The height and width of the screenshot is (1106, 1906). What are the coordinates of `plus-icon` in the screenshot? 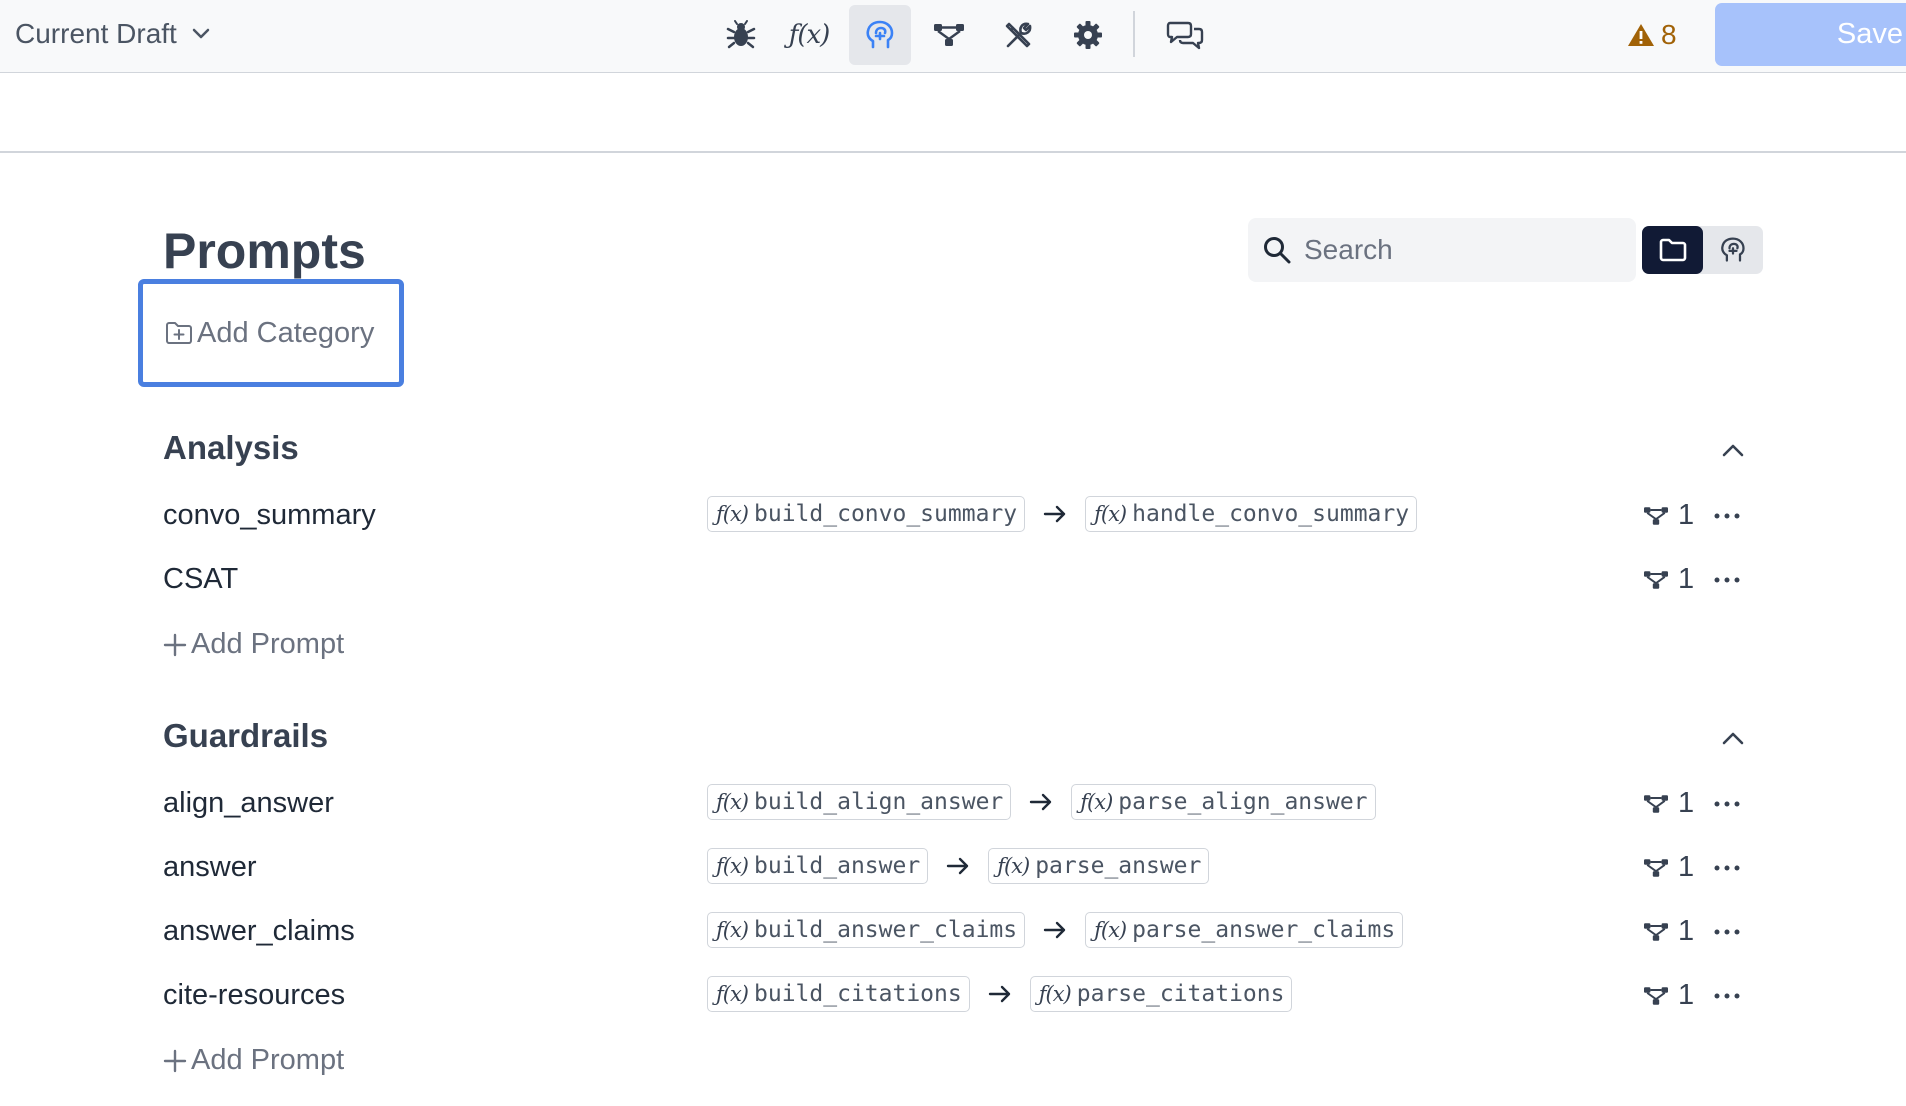 It's located at (175, 644).